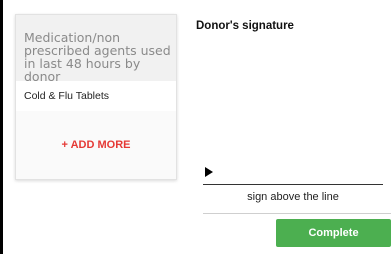 The height and width of the screenshot is (254, 391). I want to click on signature-line, so click(293, 184).